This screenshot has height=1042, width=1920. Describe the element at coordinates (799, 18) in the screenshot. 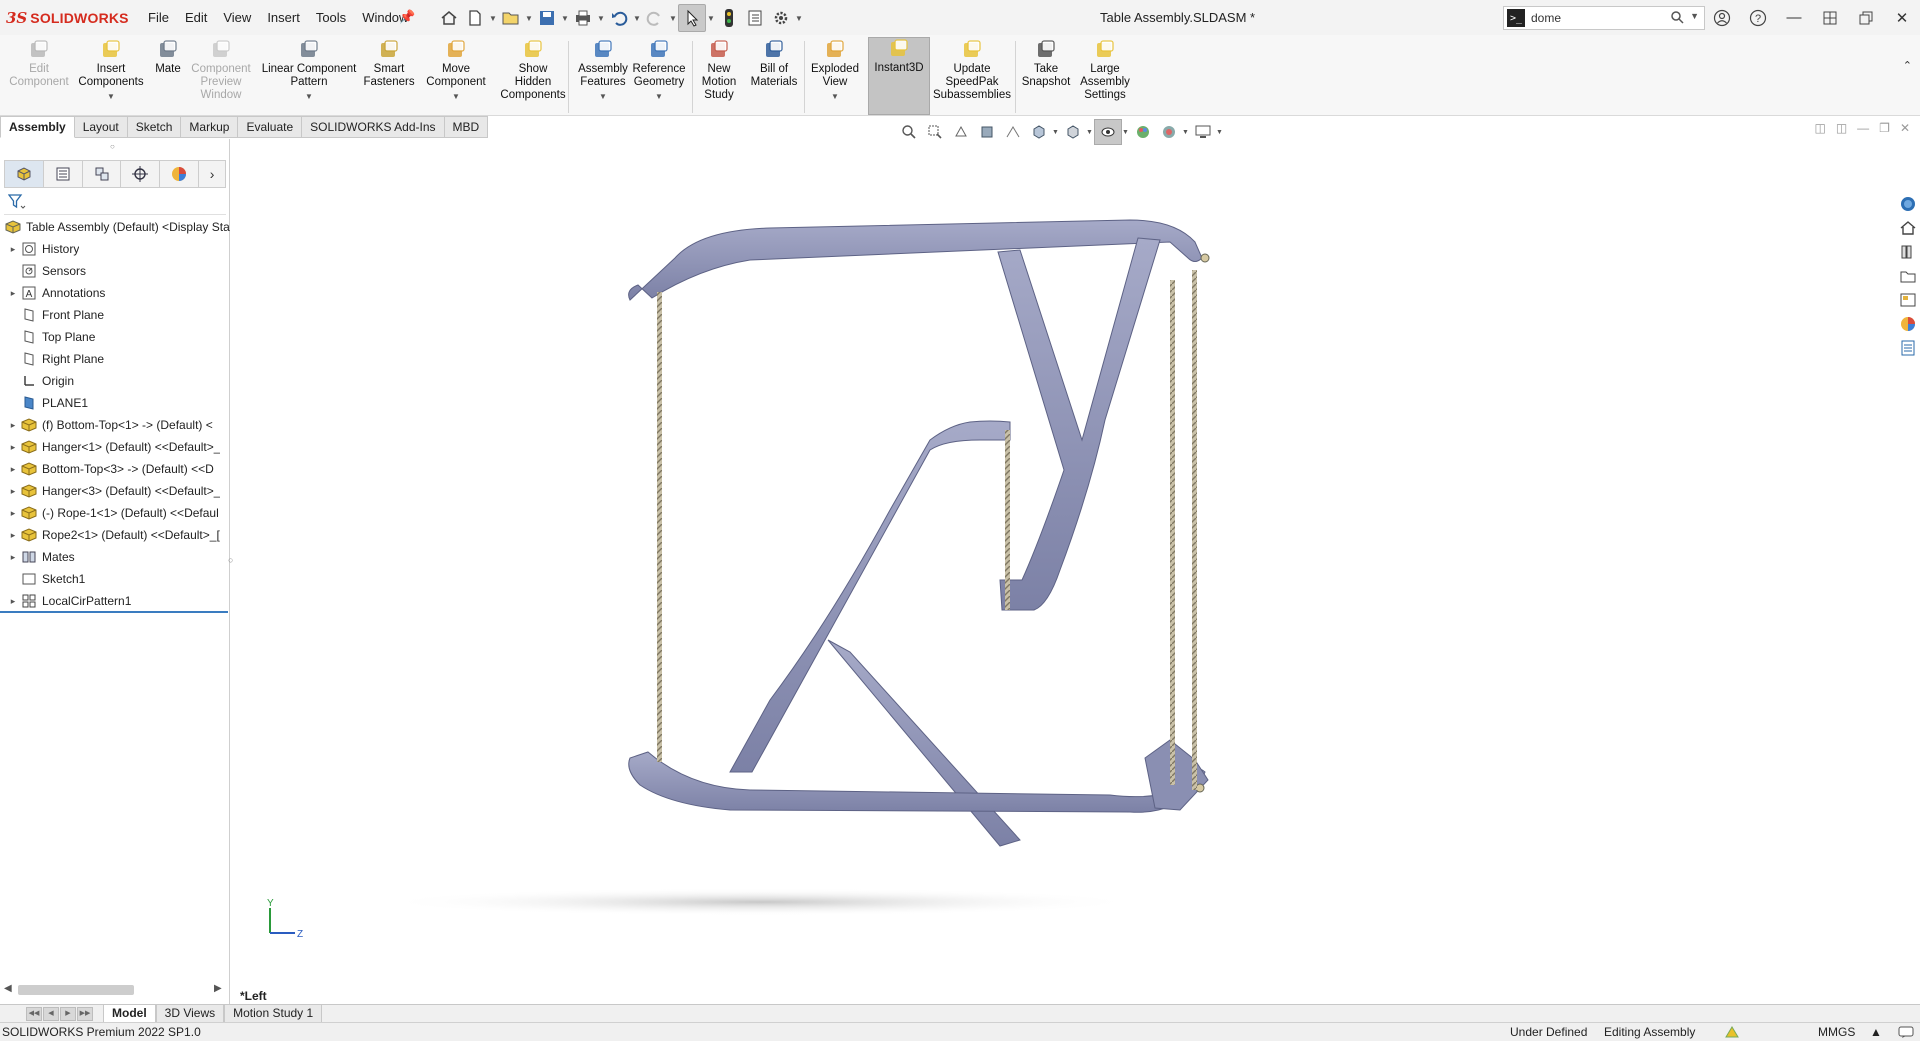

I see `options-dropdown-icon: ▼` at that location.